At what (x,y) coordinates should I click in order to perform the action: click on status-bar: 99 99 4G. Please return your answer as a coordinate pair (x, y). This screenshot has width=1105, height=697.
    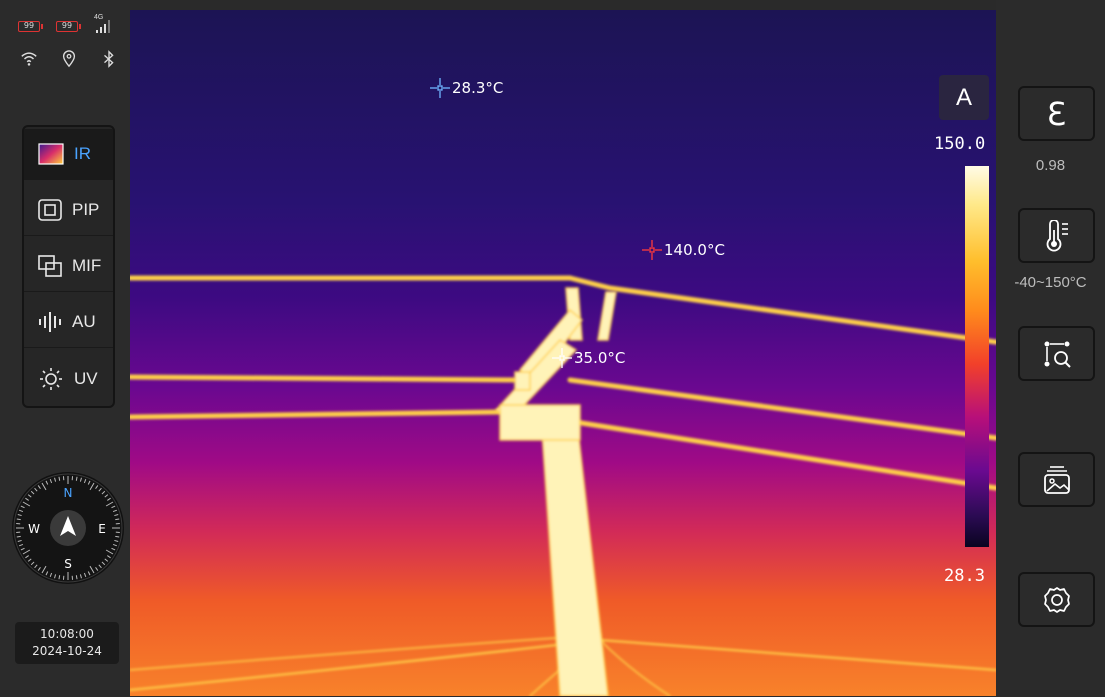
    Looking at the image, I should click on (65, 24).